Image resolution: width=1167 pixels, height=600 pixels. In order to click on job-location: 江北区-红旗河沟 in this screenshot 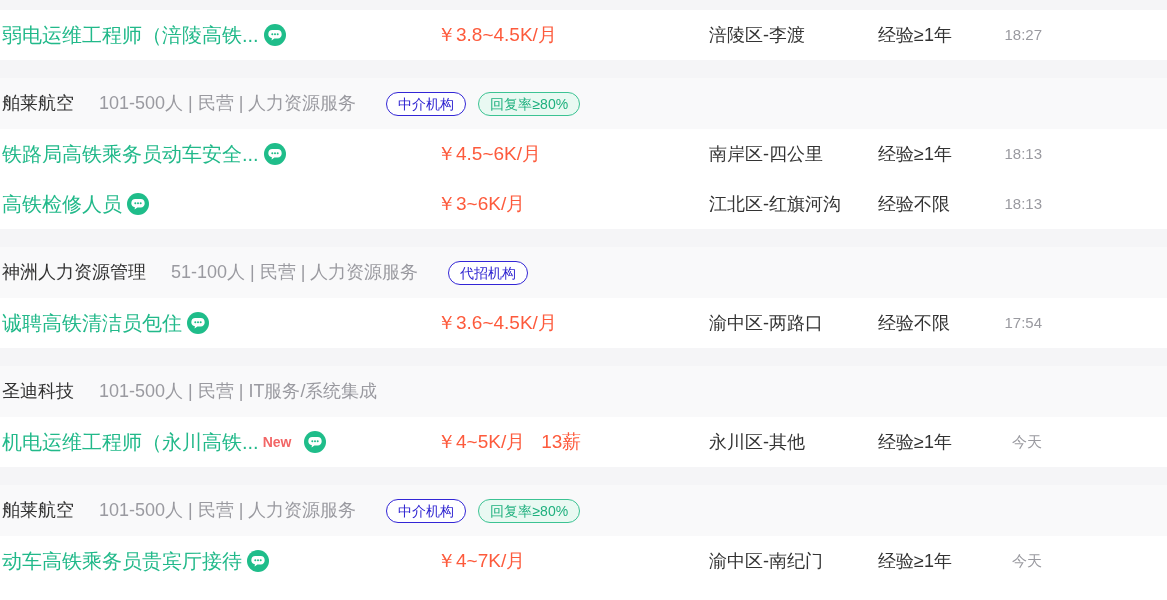, I will do `click(775, 203)`.